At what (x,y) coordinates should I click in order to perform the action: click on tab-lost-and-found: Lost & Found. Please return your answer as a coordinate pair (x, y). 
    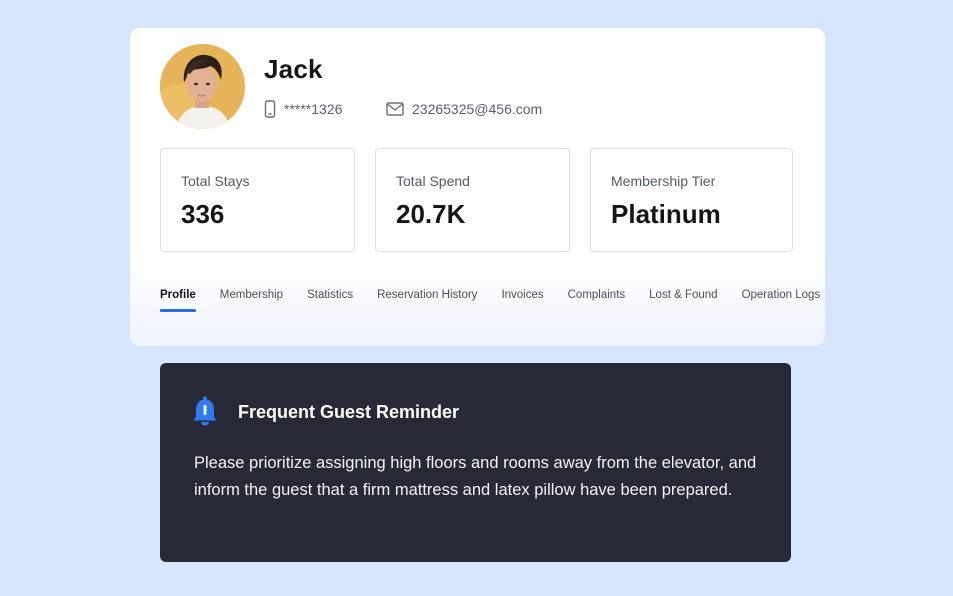
    Looking at the image, I should click on (683, 298).